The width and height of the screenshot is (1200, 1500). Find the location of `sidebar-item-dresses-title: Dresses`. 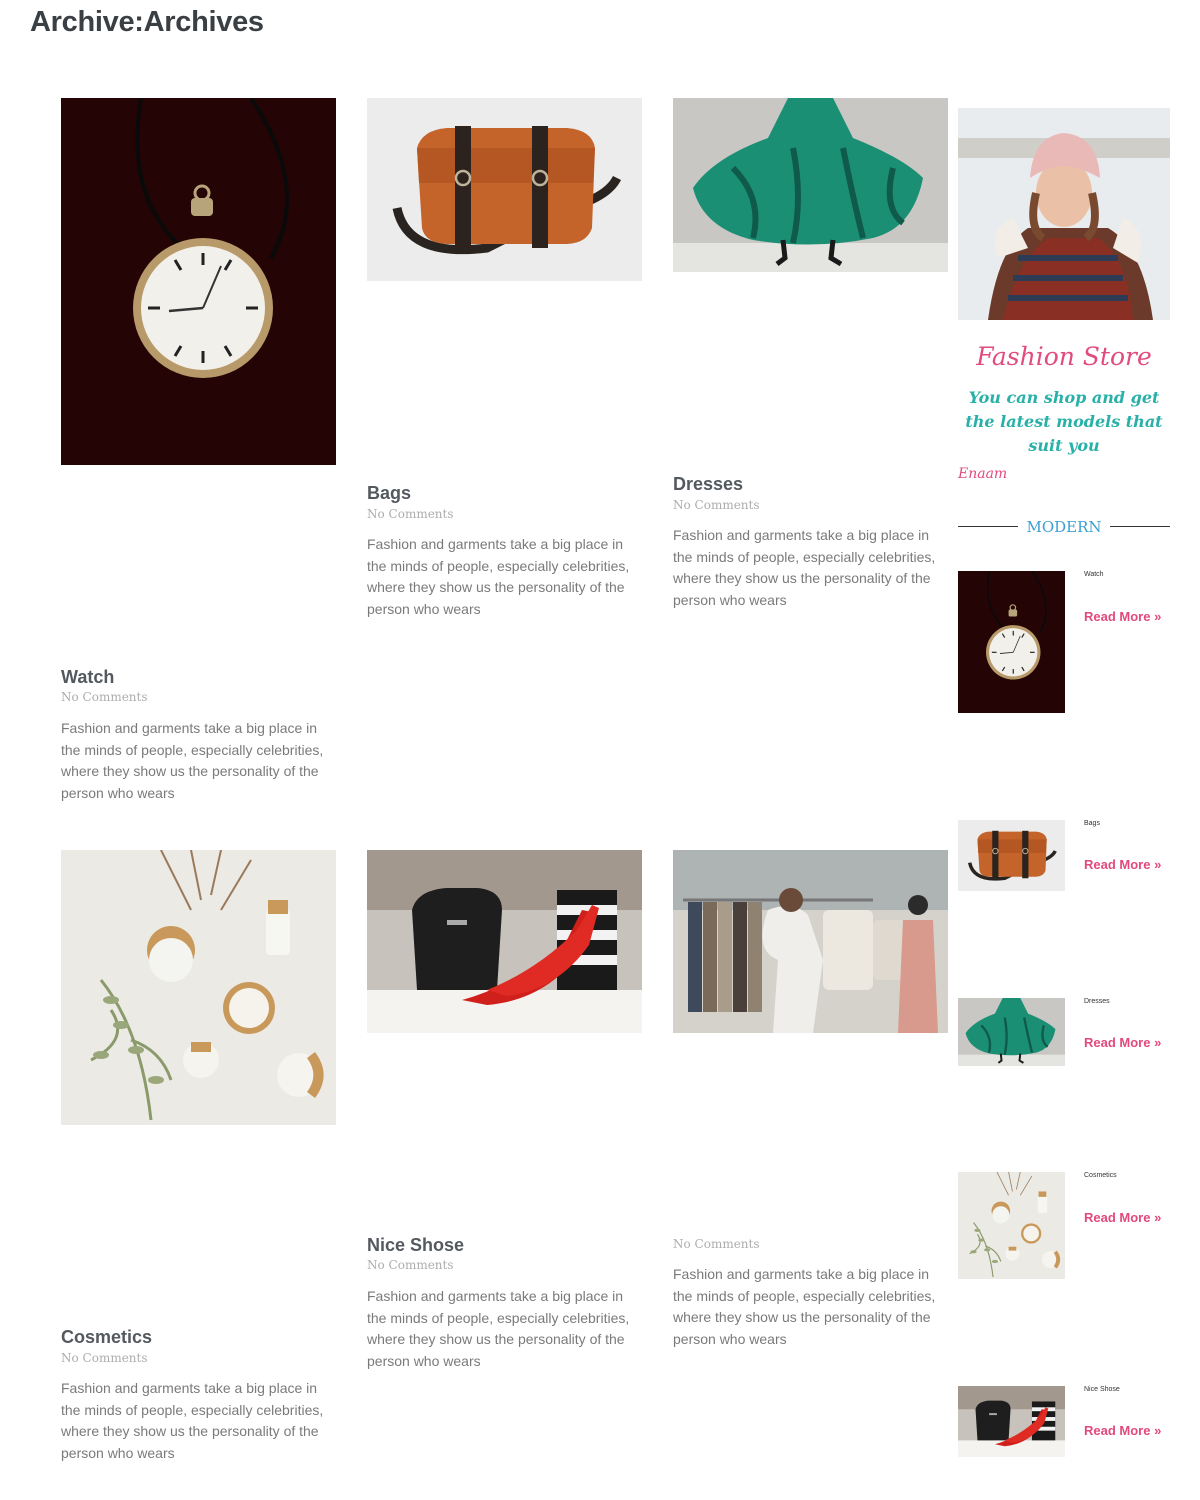

sidebar-item-dresses-title: Dresses is located at coordinates (1097, 1001).